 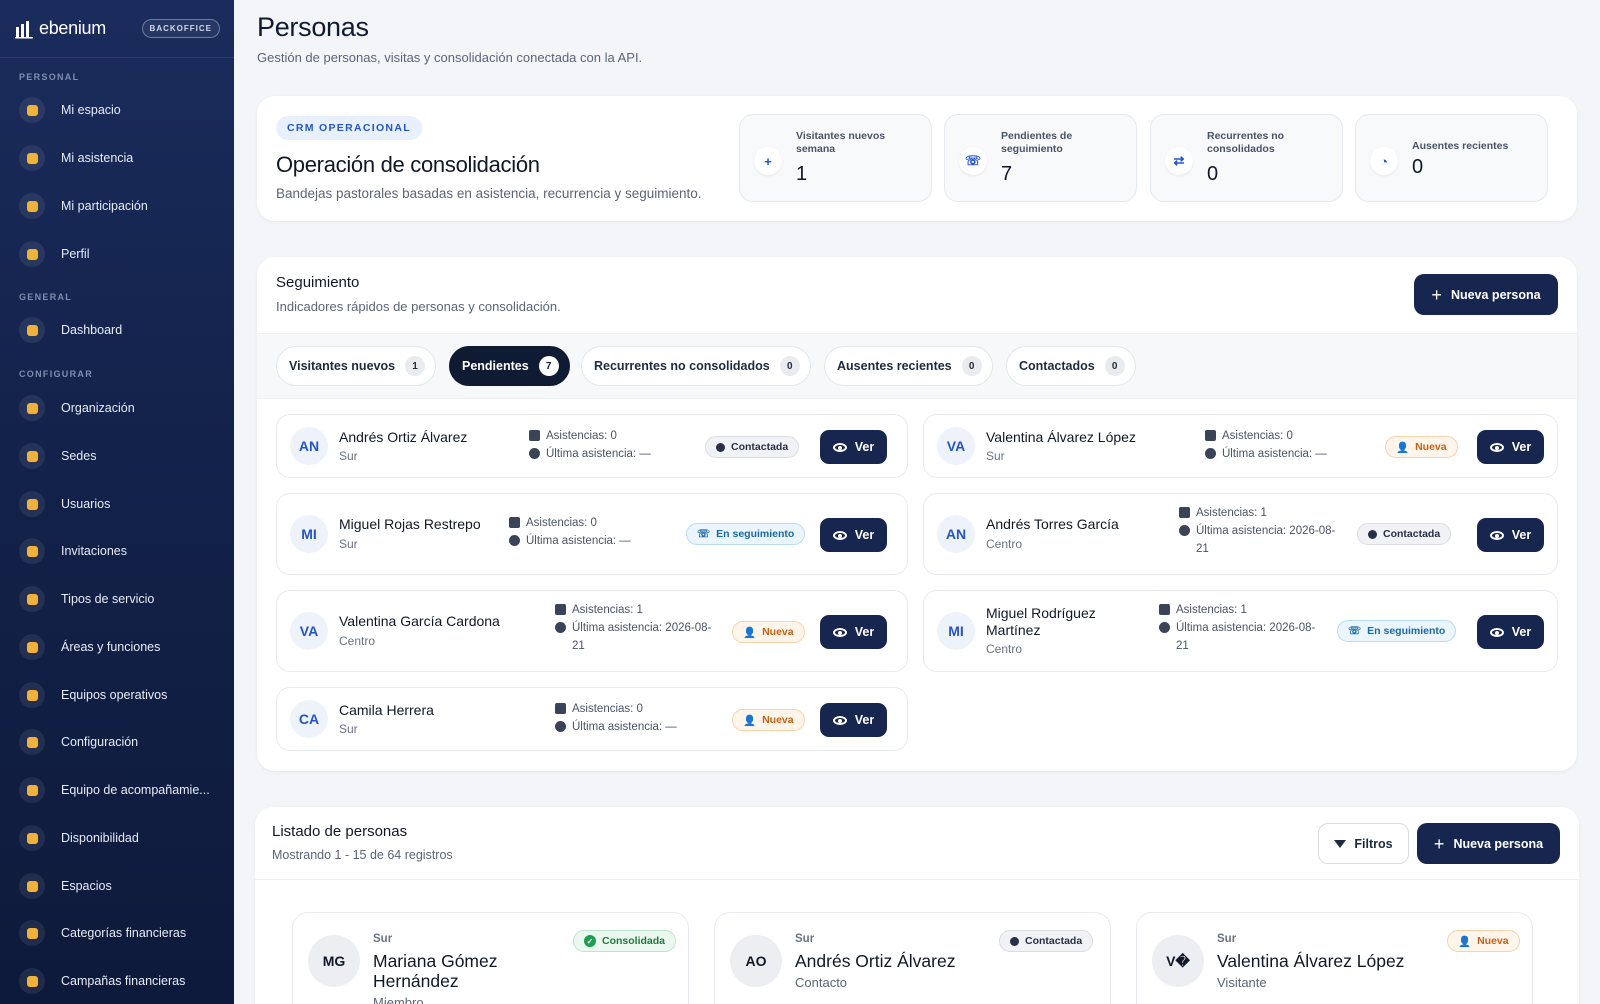 What do you see at coordinates (54, 254) in the screenshot?
I see `sidebar-item-4: Perfil` at bounding box center [54, 254].